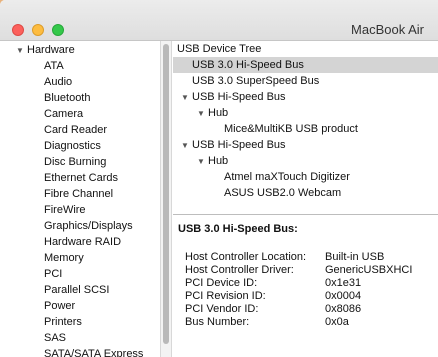 The width and height of the screenshot is (438, 357). I want to click on prop-label-host-controller-driver: Host Controller Driver:, so click(239, 270).